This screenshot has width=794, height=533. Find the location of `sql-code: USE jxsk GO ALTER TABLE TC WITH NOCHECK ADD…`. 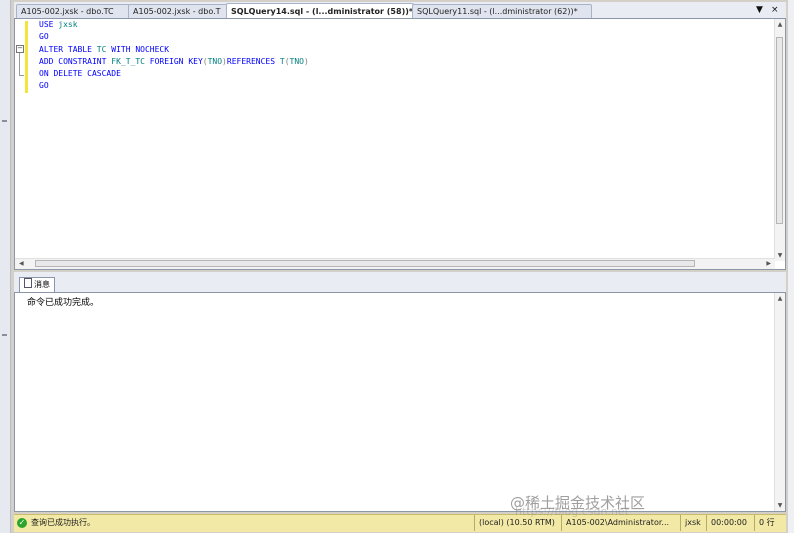

sql-code: USE jxsk GO ALTER TABLE TC WITH NOCHECK ADD… is located at coordinates (174, 56).